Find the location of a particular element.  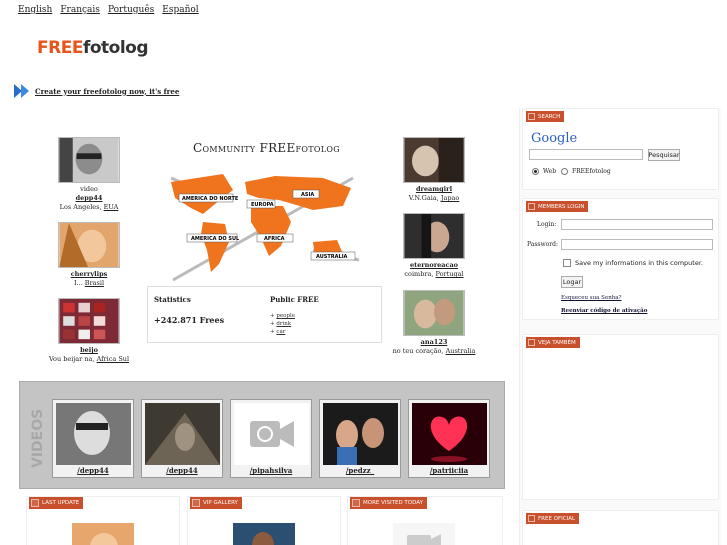

more-visited-title: MORE VISITED TODAY is located at coordinates (393, 503).